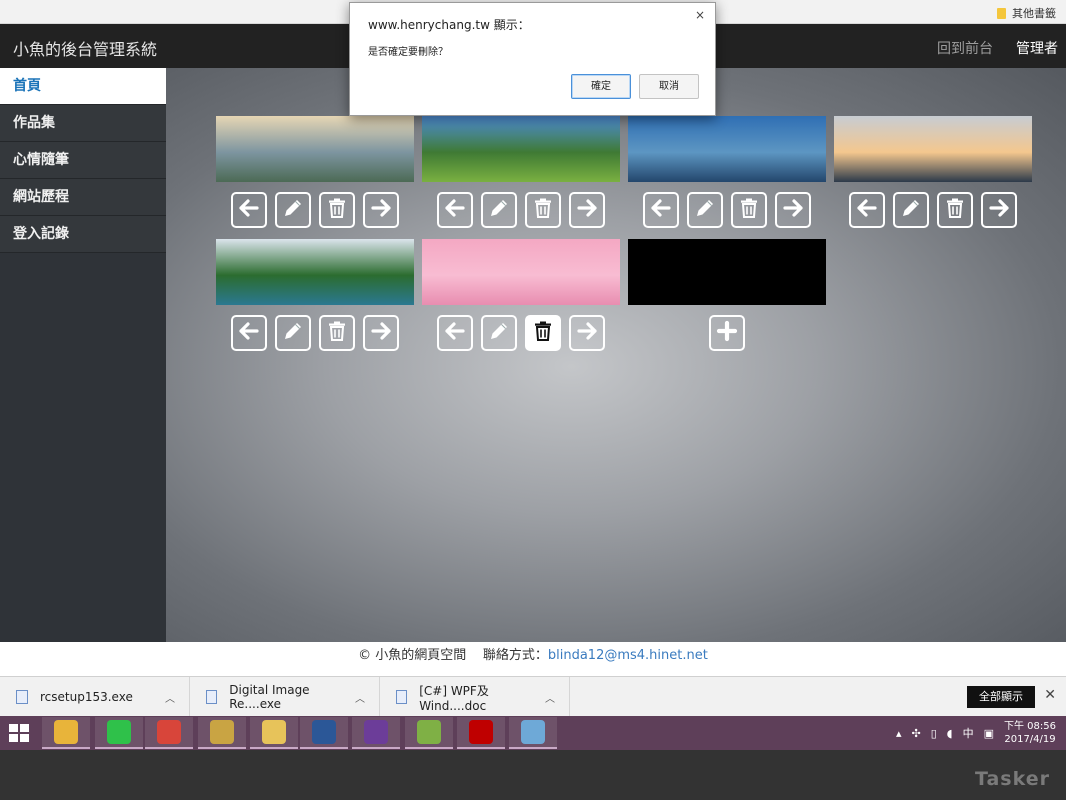  I want to click on thumbnail-bridge-sunset, so click(933, 149).